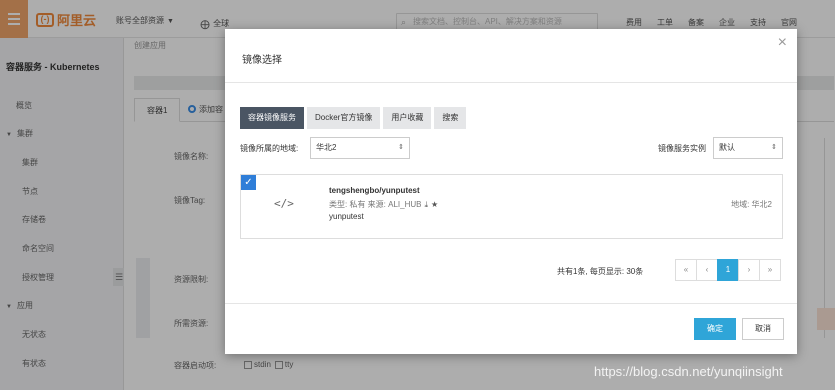  What do you see at coordinates (326, 147) in the screenshot?
I see `region-select-value: 华北2` at bounding box center [326, 147].